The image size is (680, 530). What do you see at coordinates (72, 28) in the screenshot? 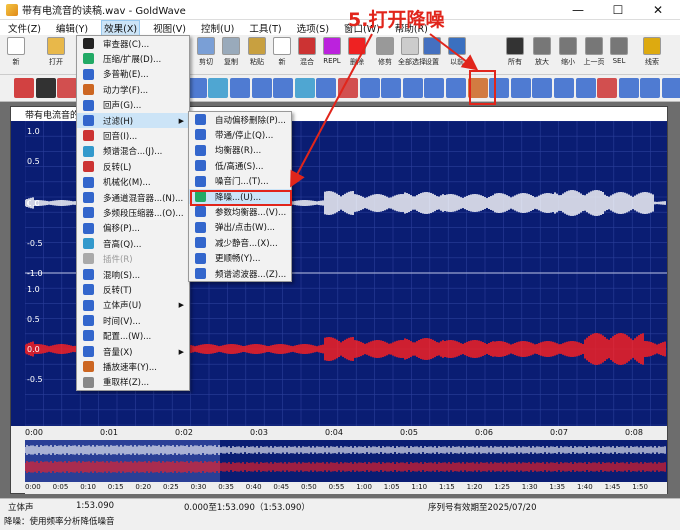
I see `menu-1: 编辑(Y)` at bounding box center [72, 28].